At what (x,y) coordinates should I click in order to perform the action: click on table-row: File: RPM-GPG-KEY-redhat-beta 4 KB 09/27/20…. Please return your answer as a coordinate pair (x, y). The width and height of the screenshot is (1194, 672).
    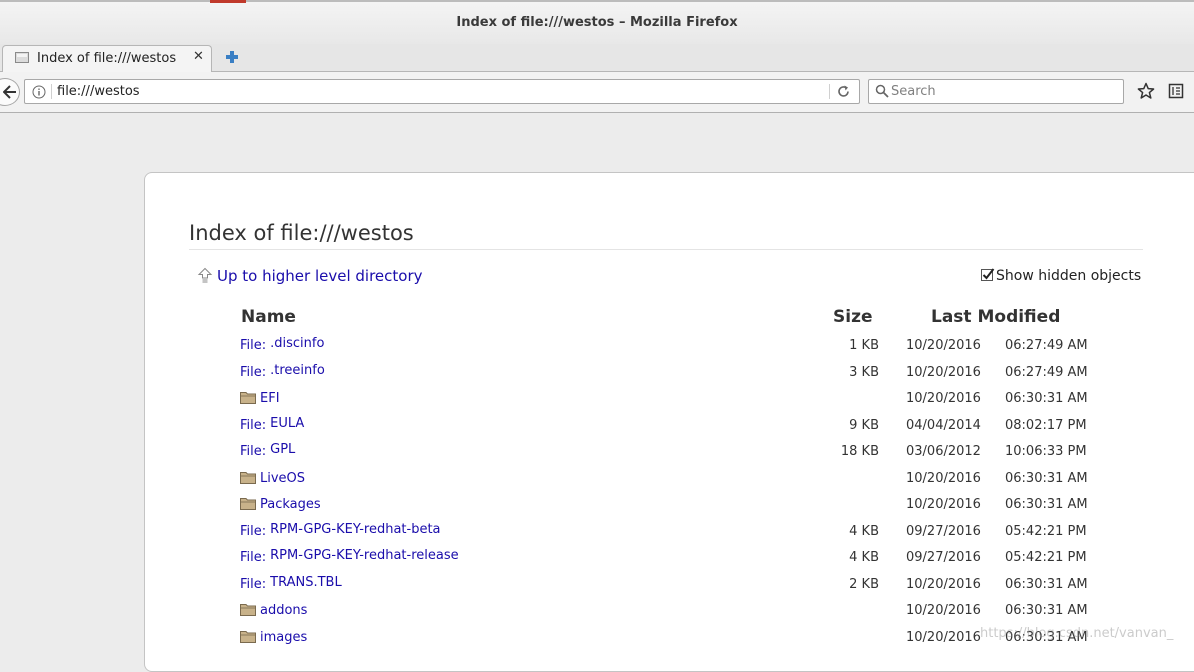
    Looking at the image, I should click on (669, 532).